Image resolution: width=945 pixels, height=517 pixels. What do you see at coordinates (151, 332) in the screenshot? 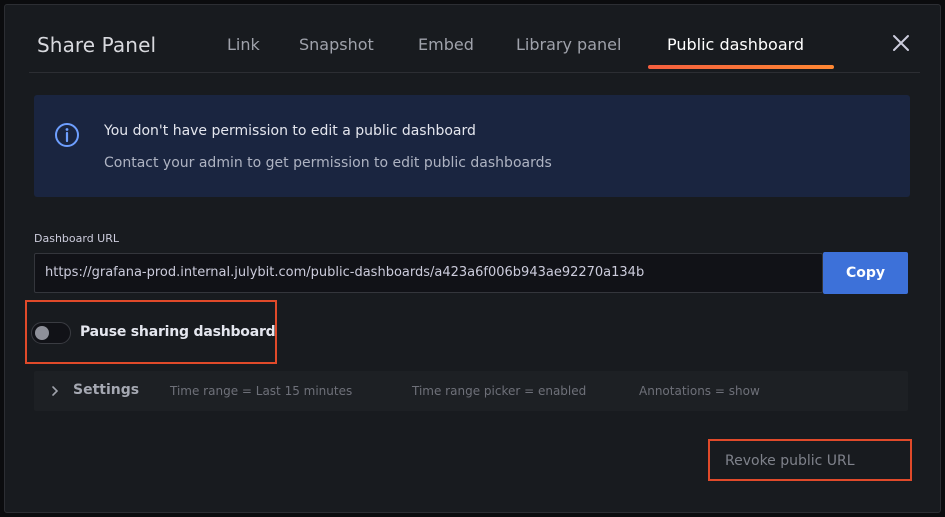
I see `pause-sharing-highlight` at bounding box center [151, 332].